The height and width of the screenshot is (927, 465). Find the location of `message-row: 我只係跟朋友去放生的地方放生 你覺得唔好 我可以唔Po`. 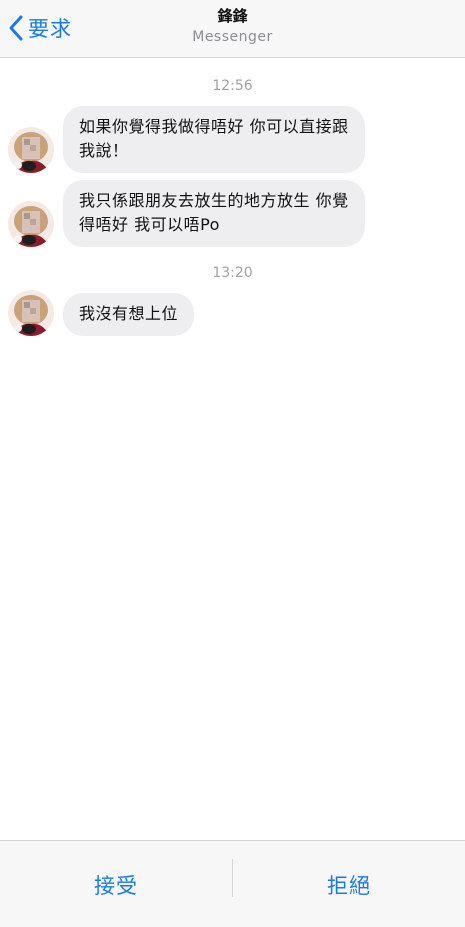

message-row: 我只係跟朋友去放生的地方放生 你覺得唔好 我可以唔Po is located at coordinates (186, 213).